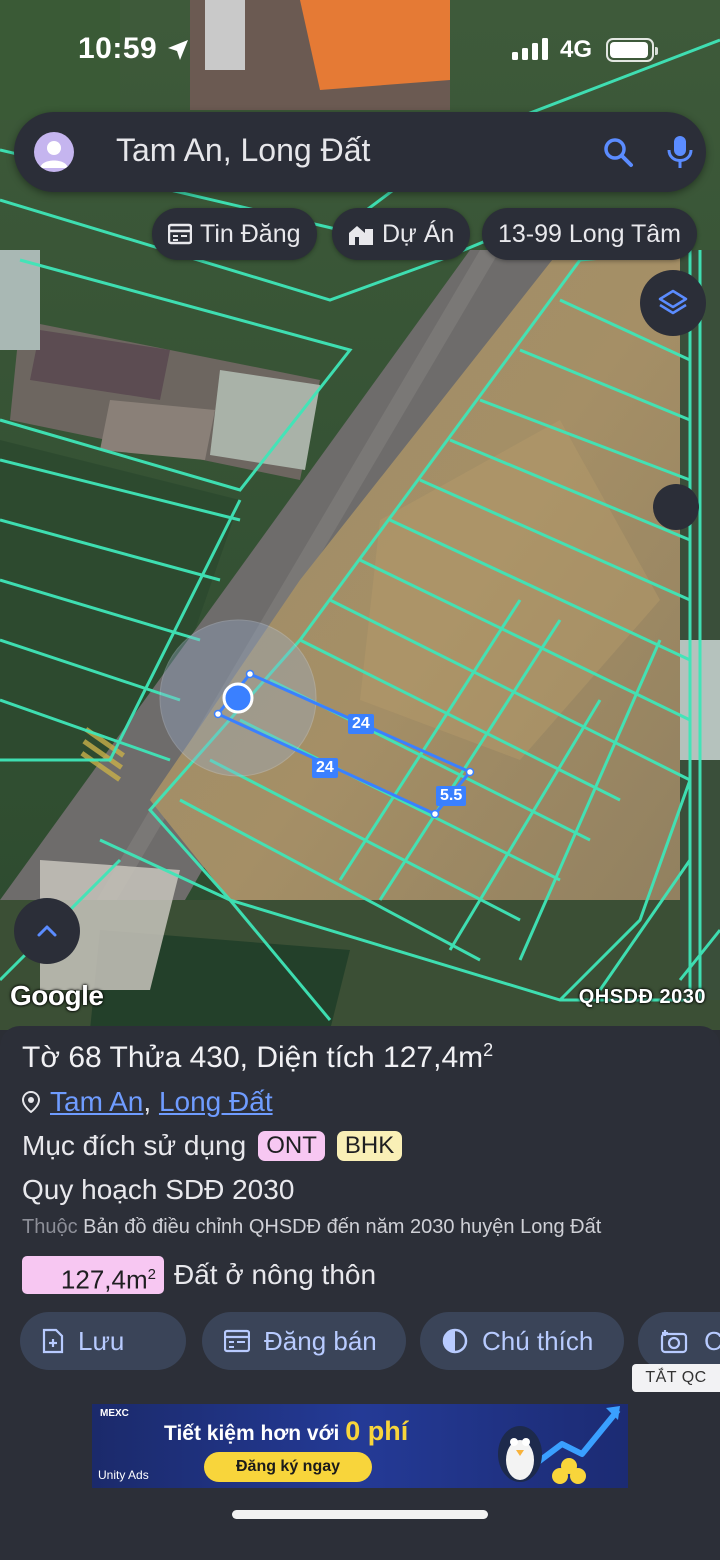 This screenshot has width=720, height=1560. I want to click on map-layer-label: QHSDĐ 2030, so click(642, 997).